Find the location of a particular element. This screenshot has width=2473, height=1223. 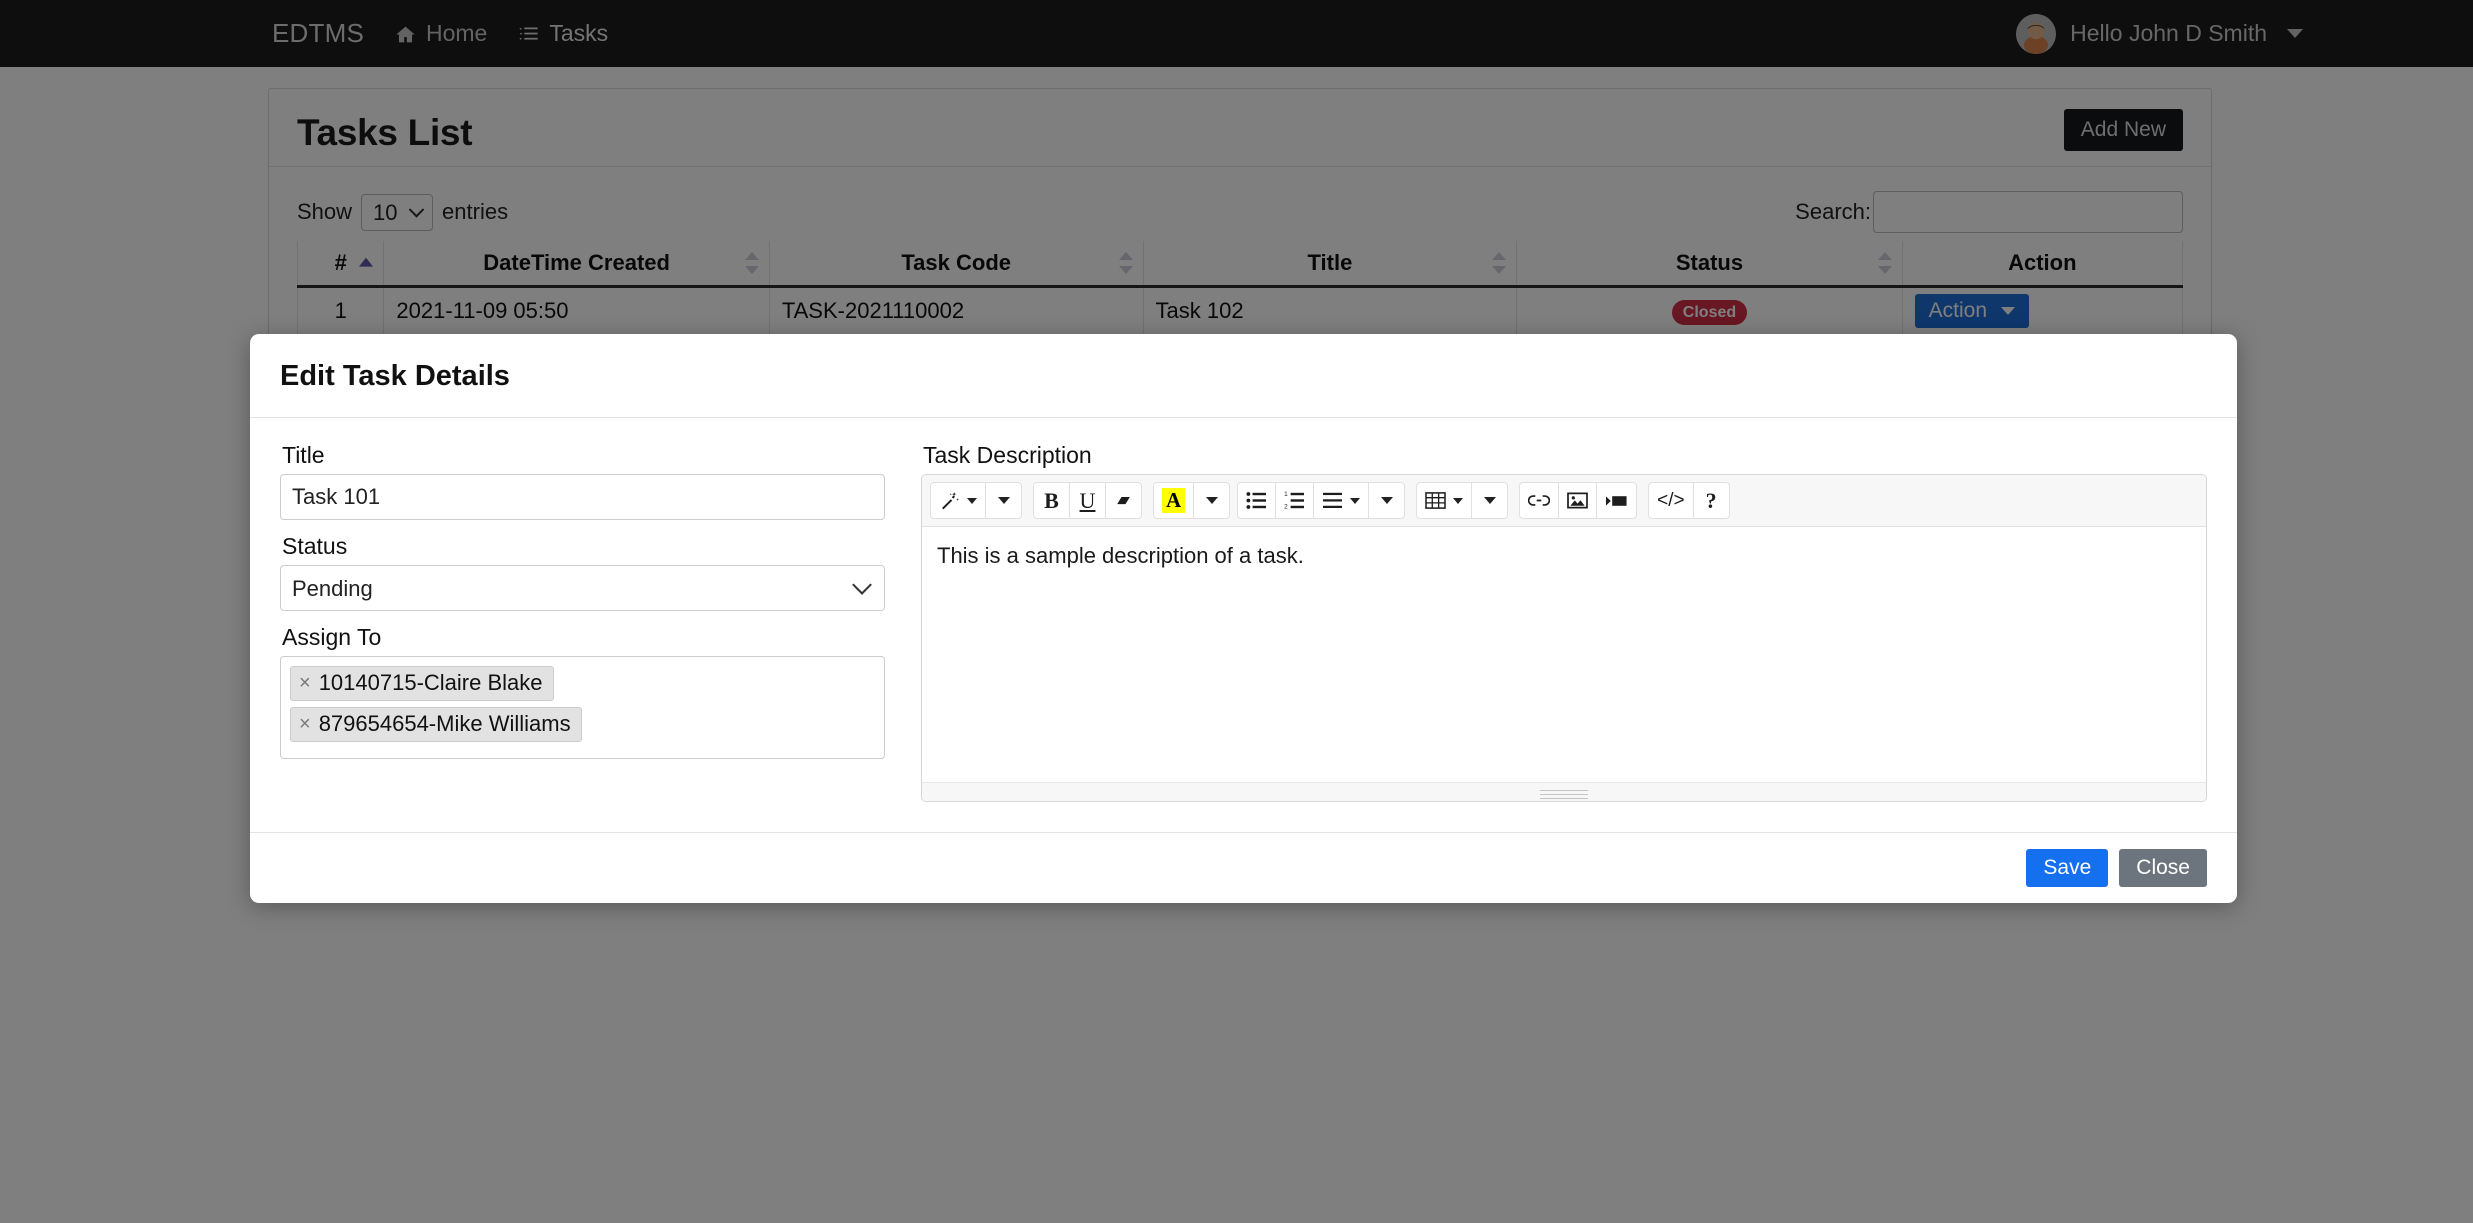

task-description-label: Task Description is located at coordinates (1007, 455).